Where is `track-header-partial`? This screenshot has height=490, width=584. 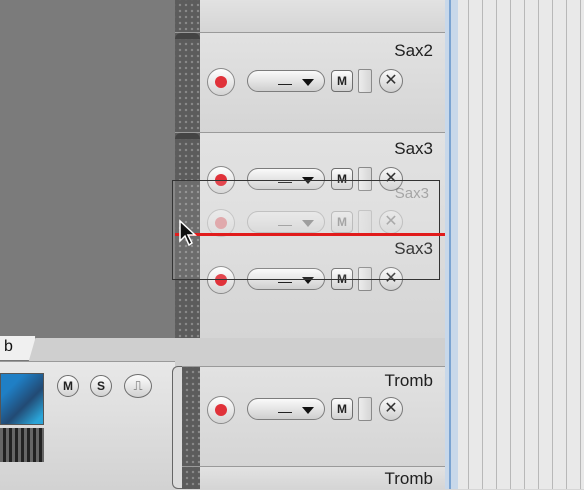
track-header-partial is located at coordinates (310, 16).